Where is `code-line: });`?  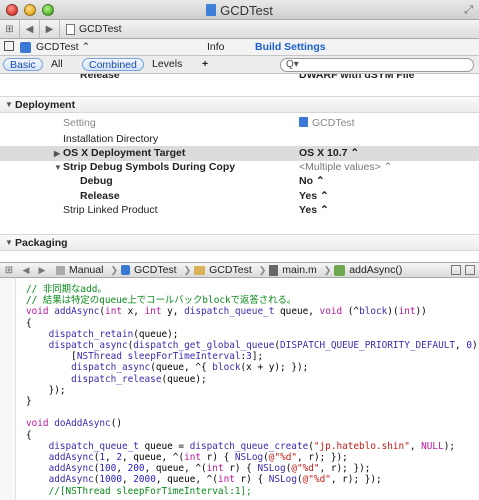
code-line: }); is located at coordinates (46, 391).